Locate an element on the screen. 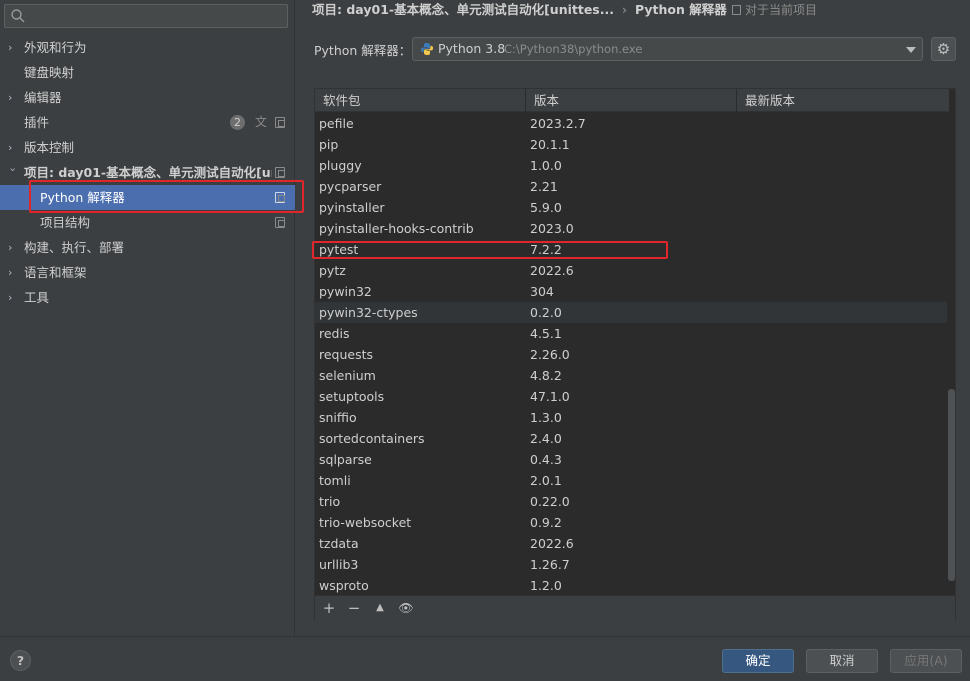 Image resolution: width=970 pixels, height=681 pixels. table-row: redis 4.5.1 is located at coordinates (632, 333).